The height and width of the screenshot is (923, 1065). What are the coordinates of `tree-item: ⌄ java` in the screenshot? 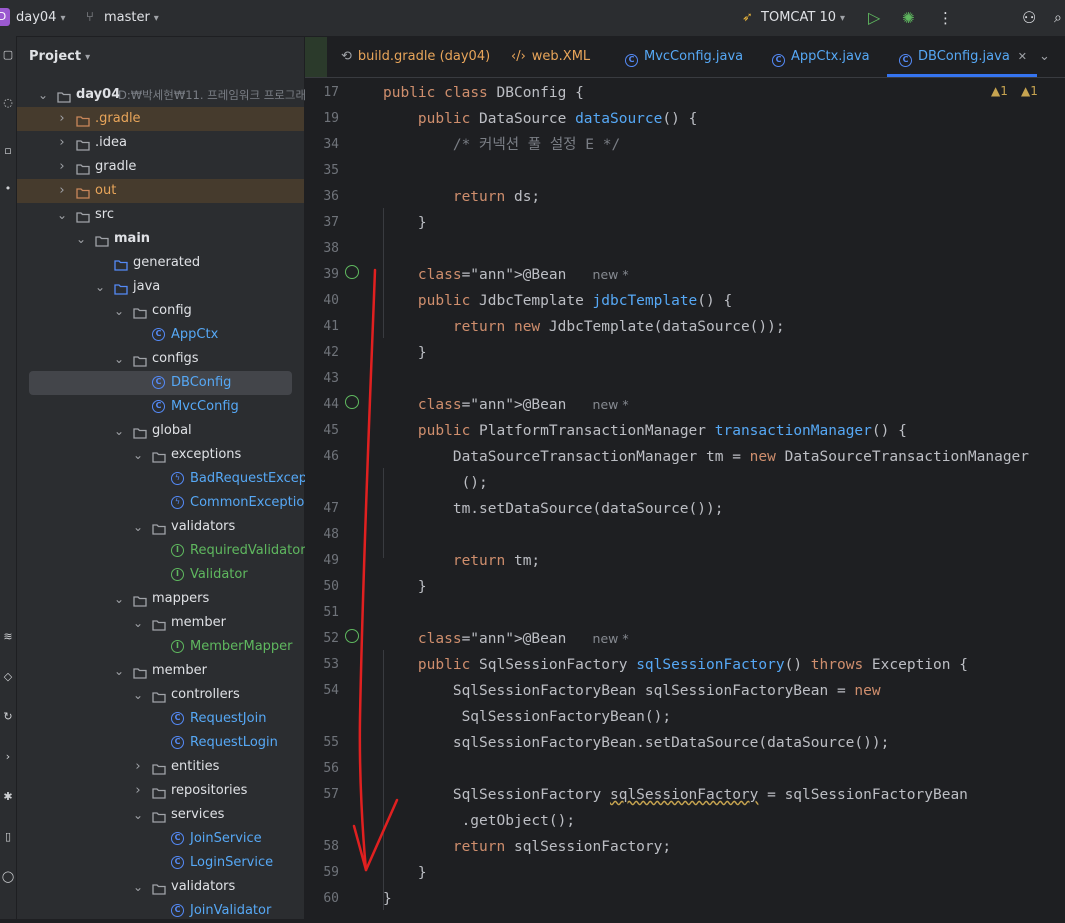 It's located at (160, 287).